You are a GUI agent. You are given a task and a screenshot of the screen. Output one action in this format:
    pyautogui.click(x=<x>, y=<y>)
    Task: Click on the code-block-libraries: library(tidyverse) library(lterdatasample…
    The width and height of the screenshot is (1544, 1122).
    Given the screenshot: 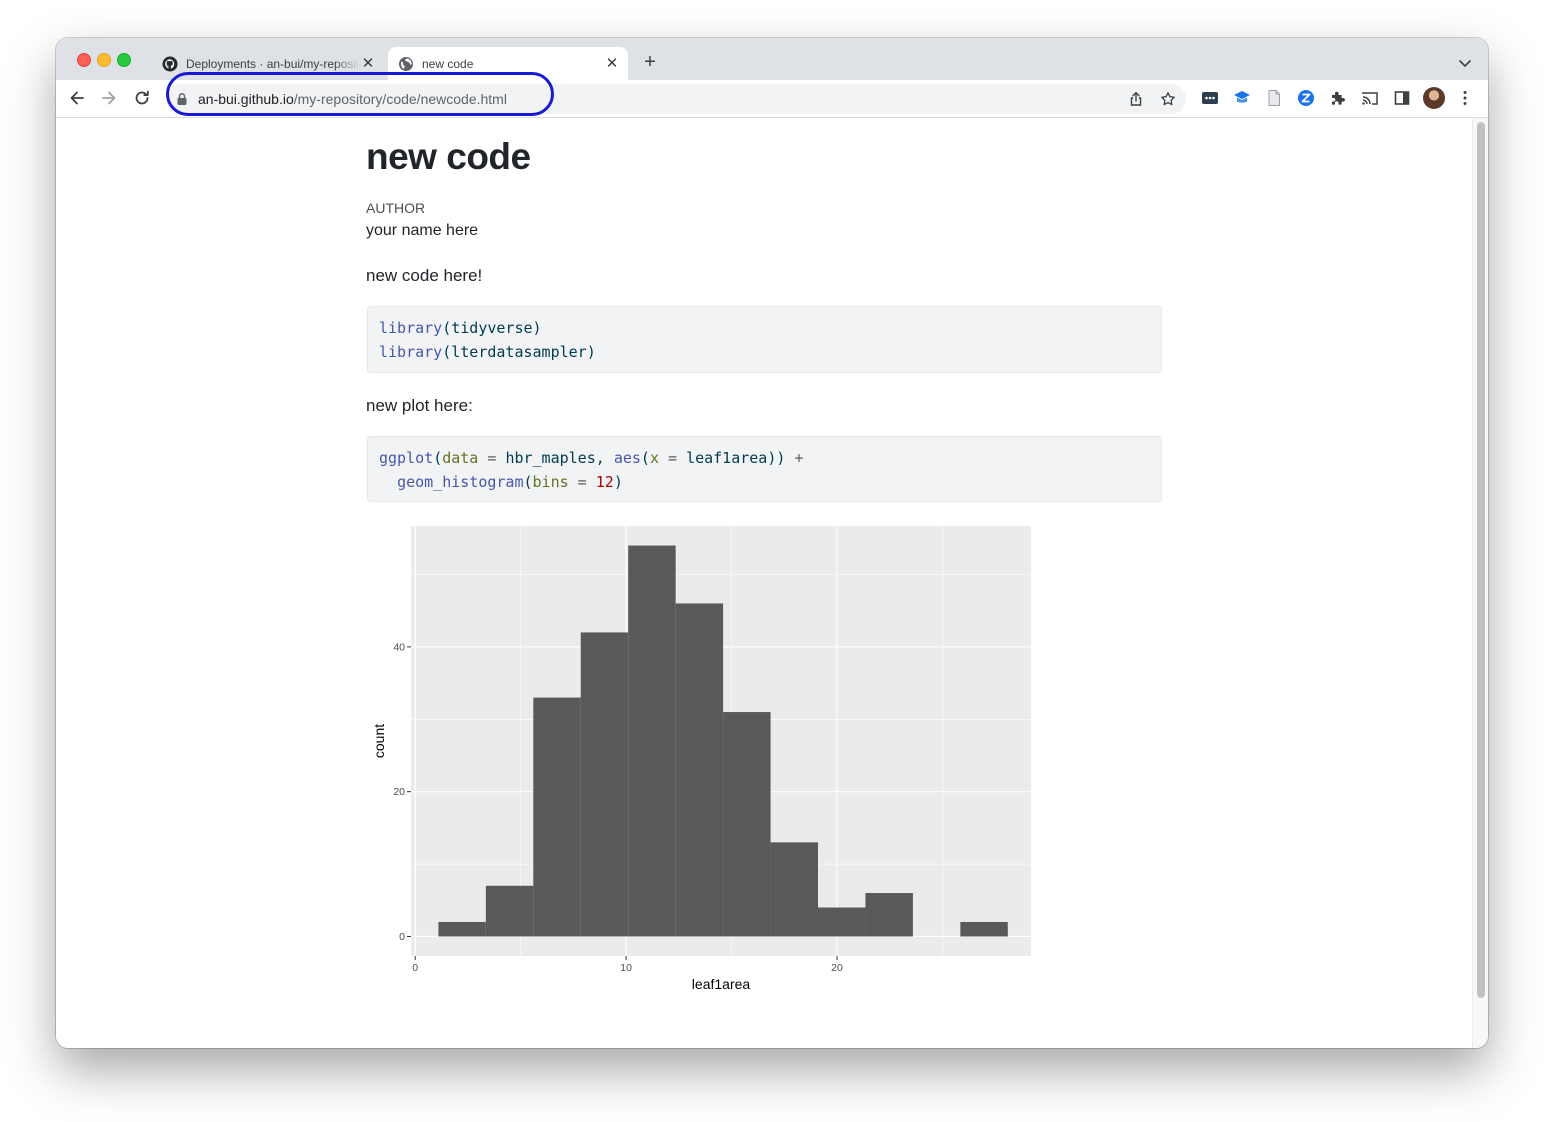 What is the action you would take?
    pyautogui.click(x=764, y=339)
    